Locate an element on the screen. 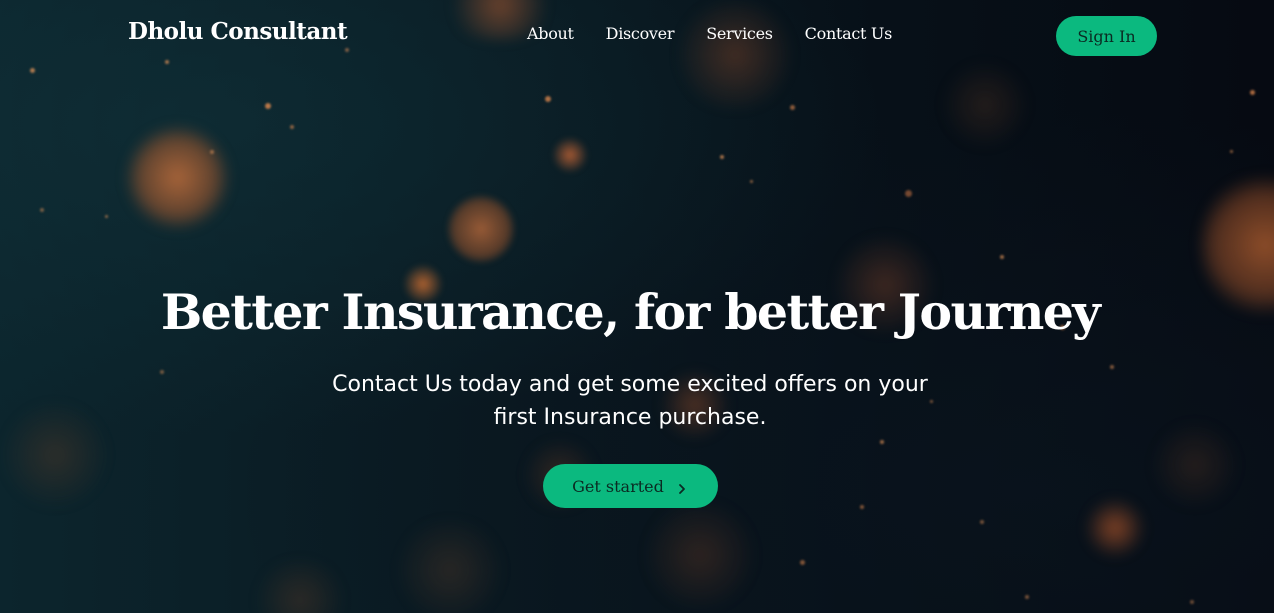 The width and height of the screenshot is (1274, 613). chevron-right-icon is located at coordinates (682, 487).